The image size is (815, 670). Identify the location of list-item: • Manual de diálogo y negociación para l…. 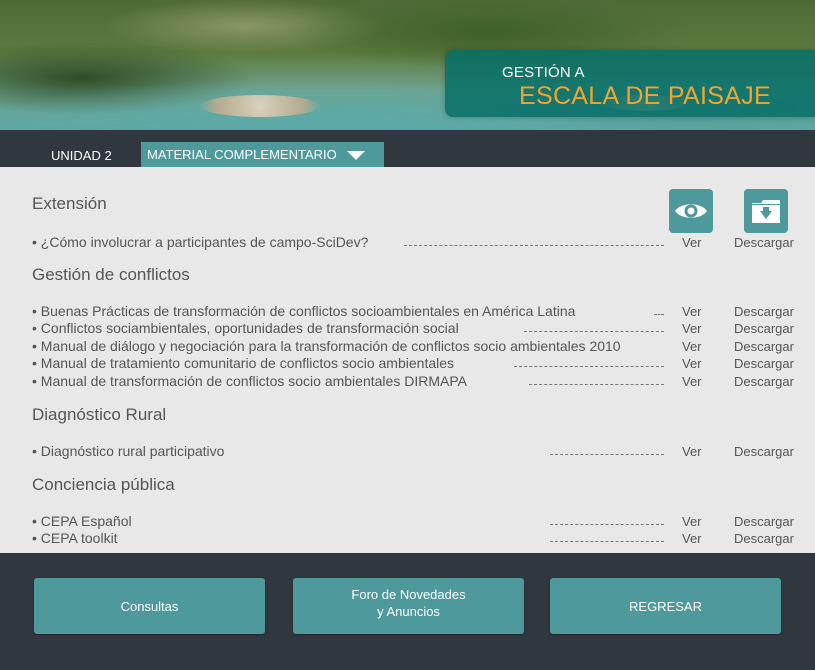
(417, 346).